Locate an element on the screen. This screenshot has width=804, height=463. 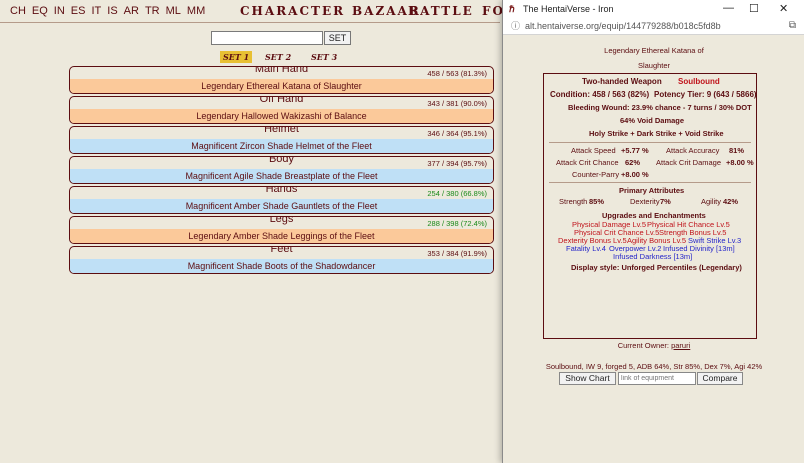
condition-text: Condition: 458 / 563 (82%) is located at coordinates (600, 94).